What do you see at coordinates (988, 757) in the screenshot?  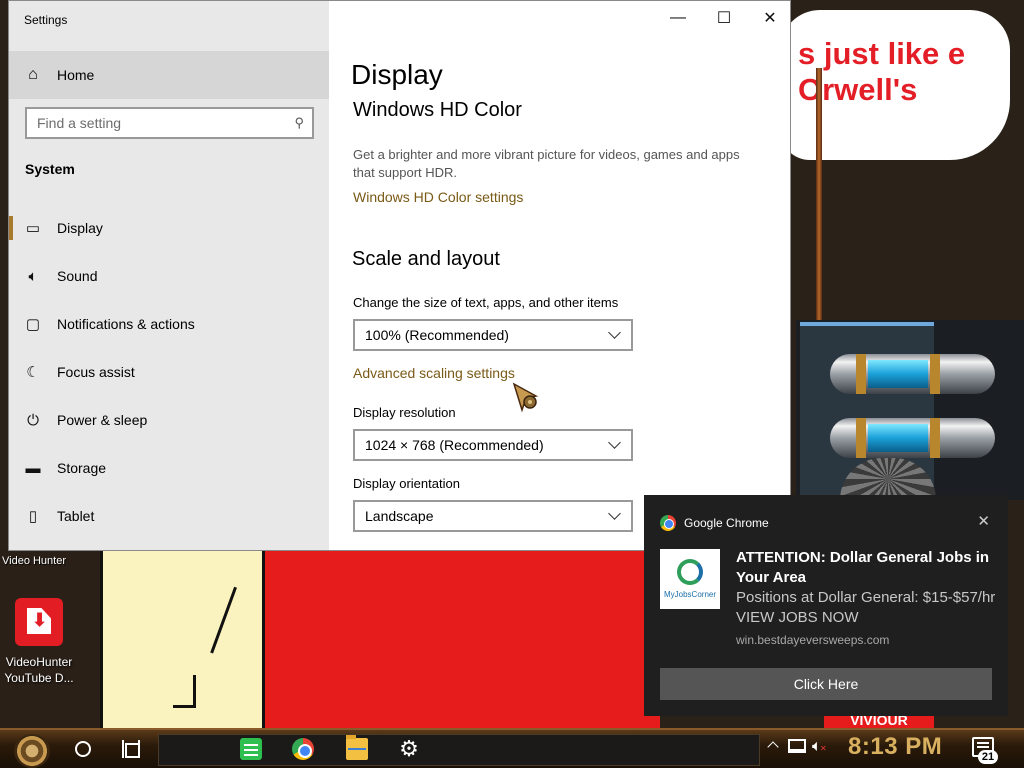 I see `notification-count-badge: 21` at bounding box center [988, 757].